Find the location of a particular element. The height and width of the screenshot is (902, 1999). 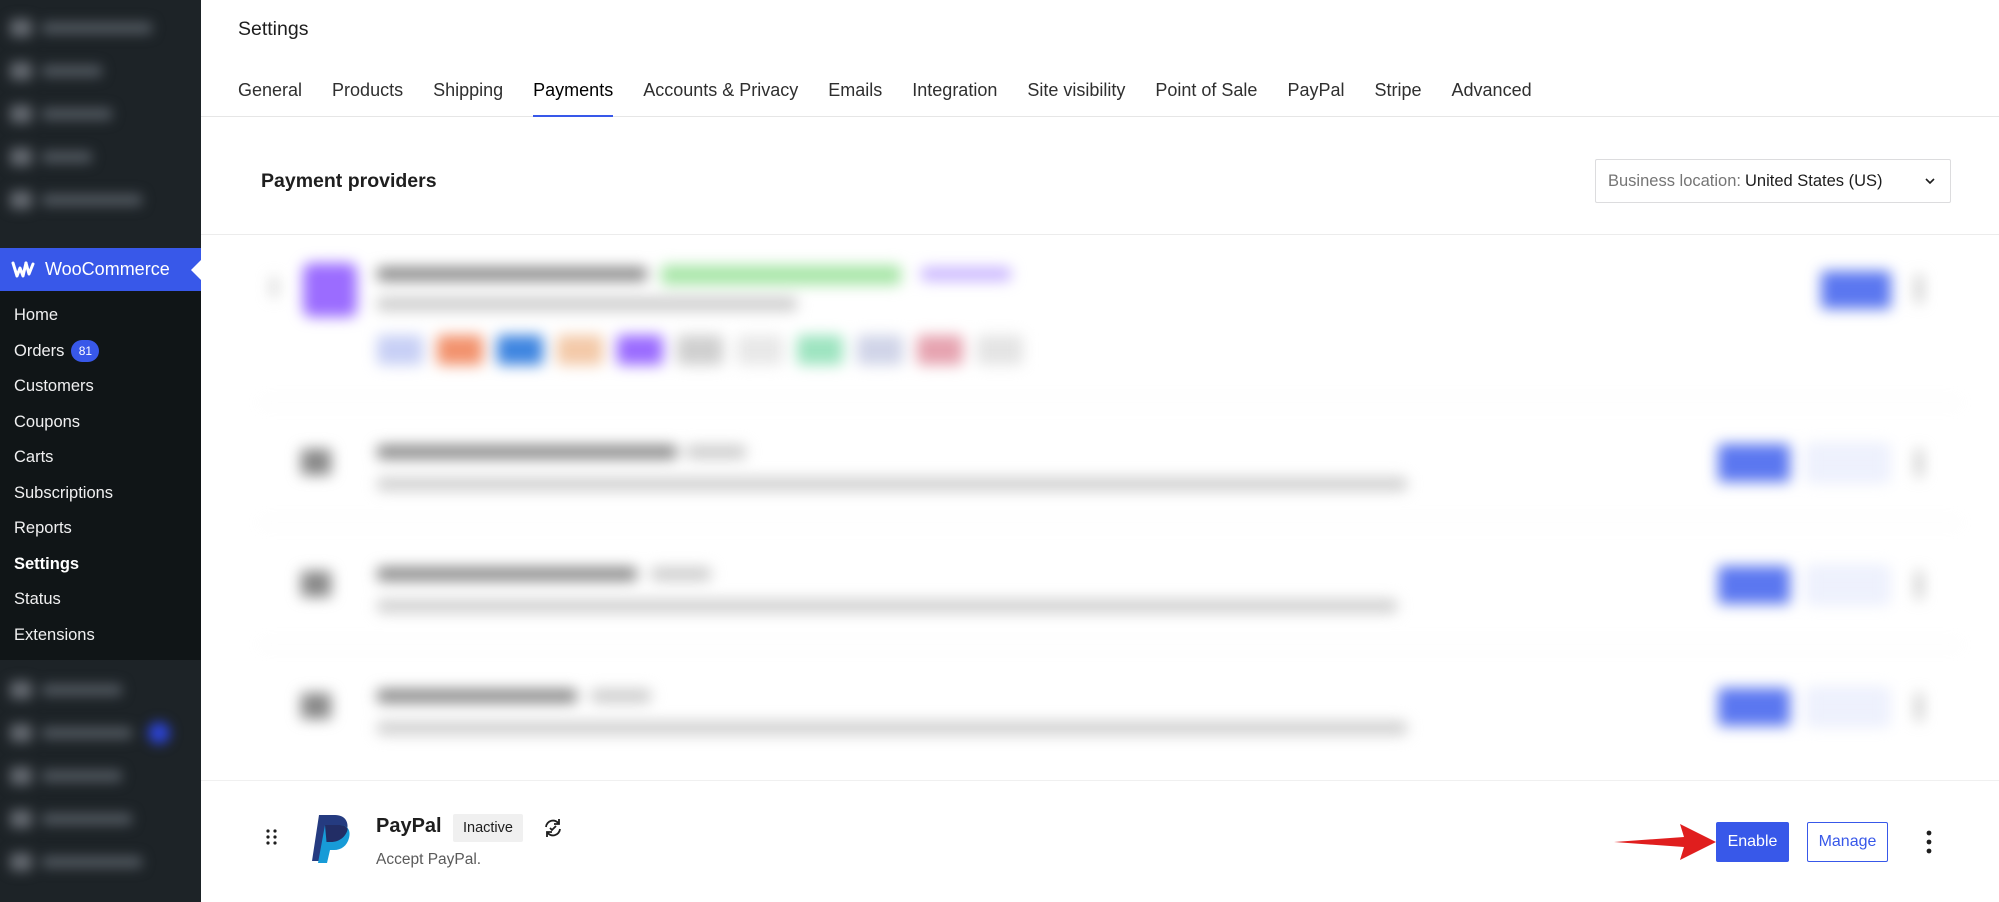

sidebar-item-label: Customers is located at coordinates (54, 386).